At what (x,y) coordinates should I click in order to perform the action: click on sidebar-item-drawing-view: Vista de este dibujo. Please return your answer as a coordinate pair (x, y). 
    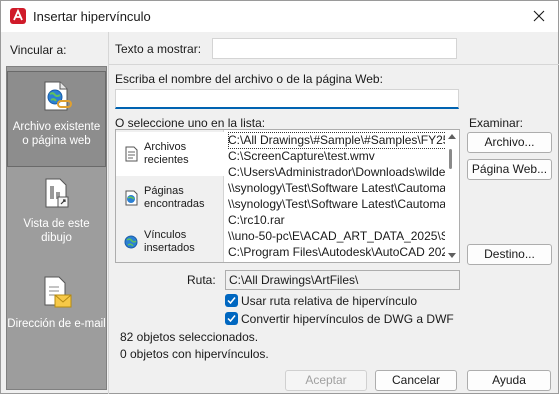
    Looking at the image, I should click on (56, 218).